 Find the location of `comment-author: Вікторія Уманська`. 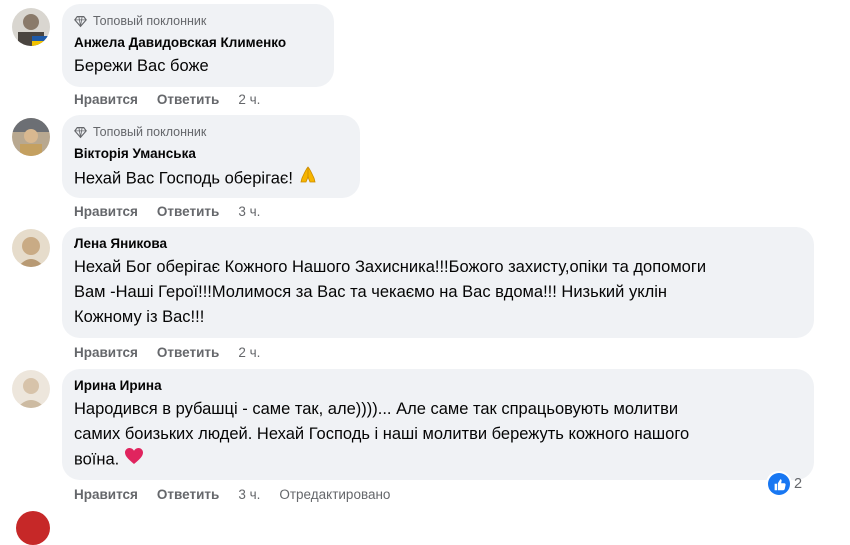

comment-author: Вікторія Уманська is located at coordinates (211, 154).